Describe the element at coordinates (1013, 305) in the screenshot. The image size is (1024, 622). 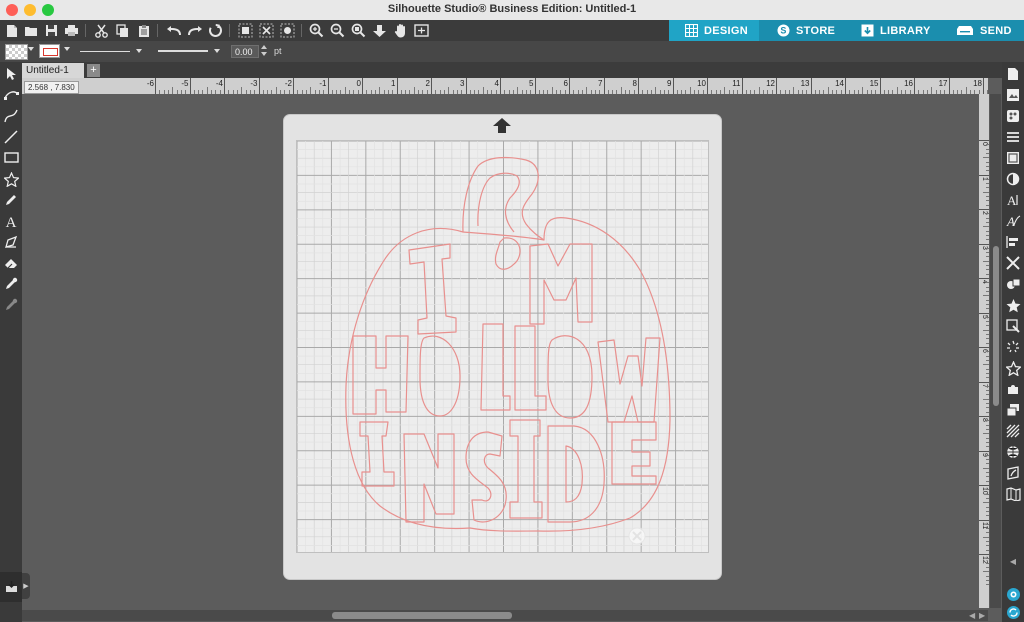
I see `offset-star-icon` at that location.